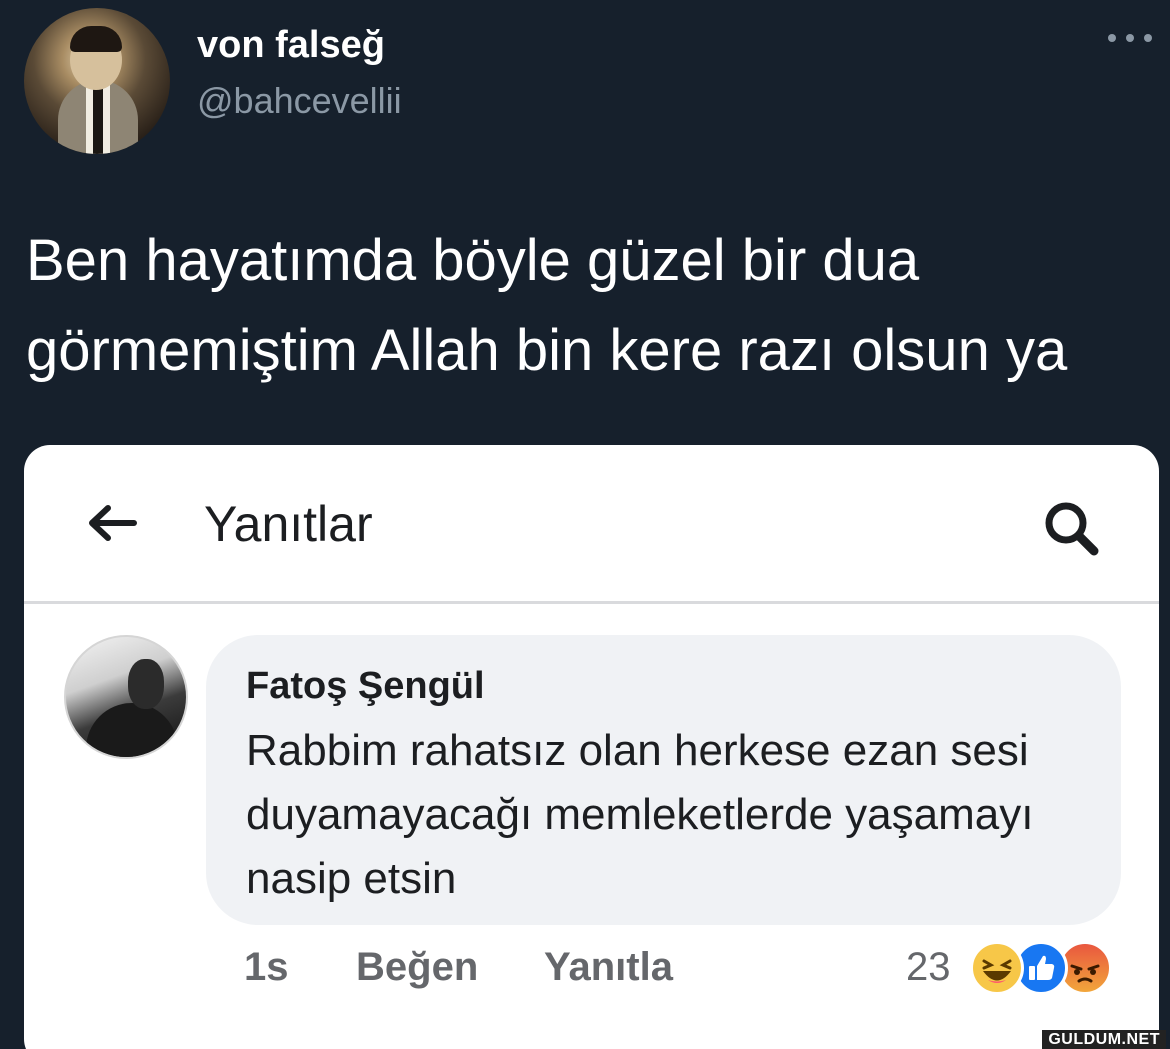  I want to click on site-watermark: GULDUM.NET, so click(1104, 1039).